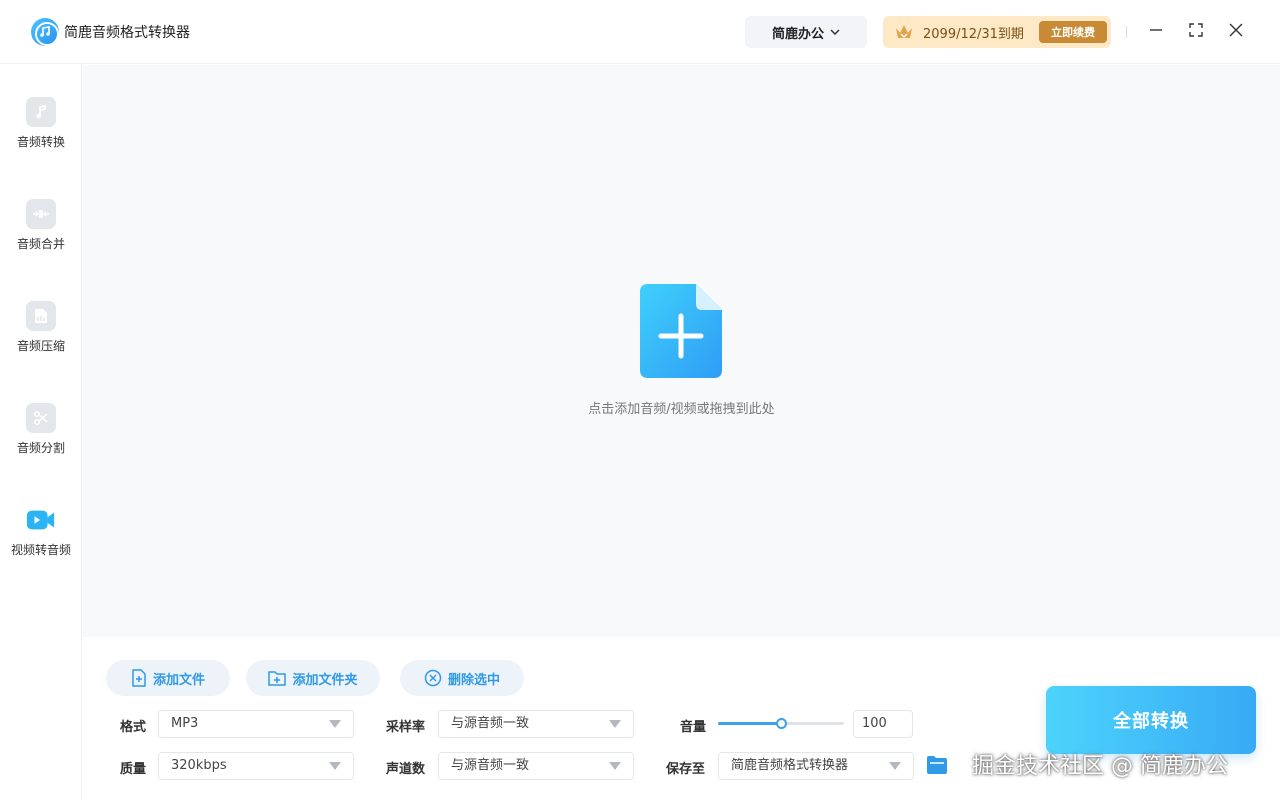  I want to click on add-folder-label: 添加文件夹, so click(325, 680).